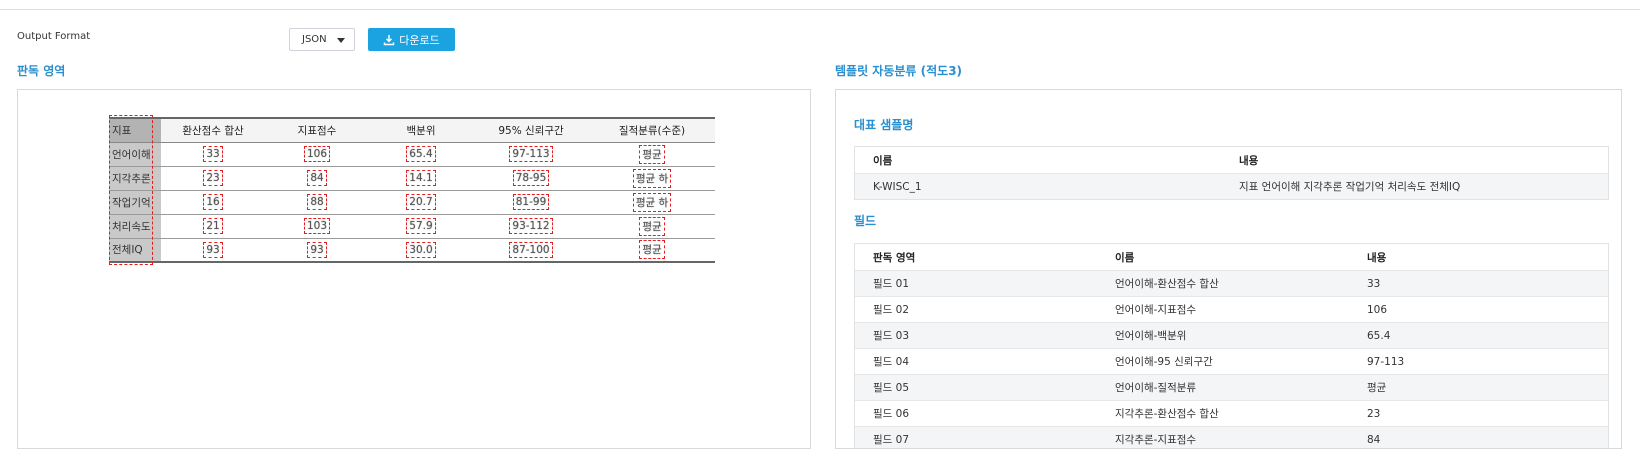  I want to click on table-row: 필드 04 언어이해-95 신뢰구간 97-113, so click(1231, 361).